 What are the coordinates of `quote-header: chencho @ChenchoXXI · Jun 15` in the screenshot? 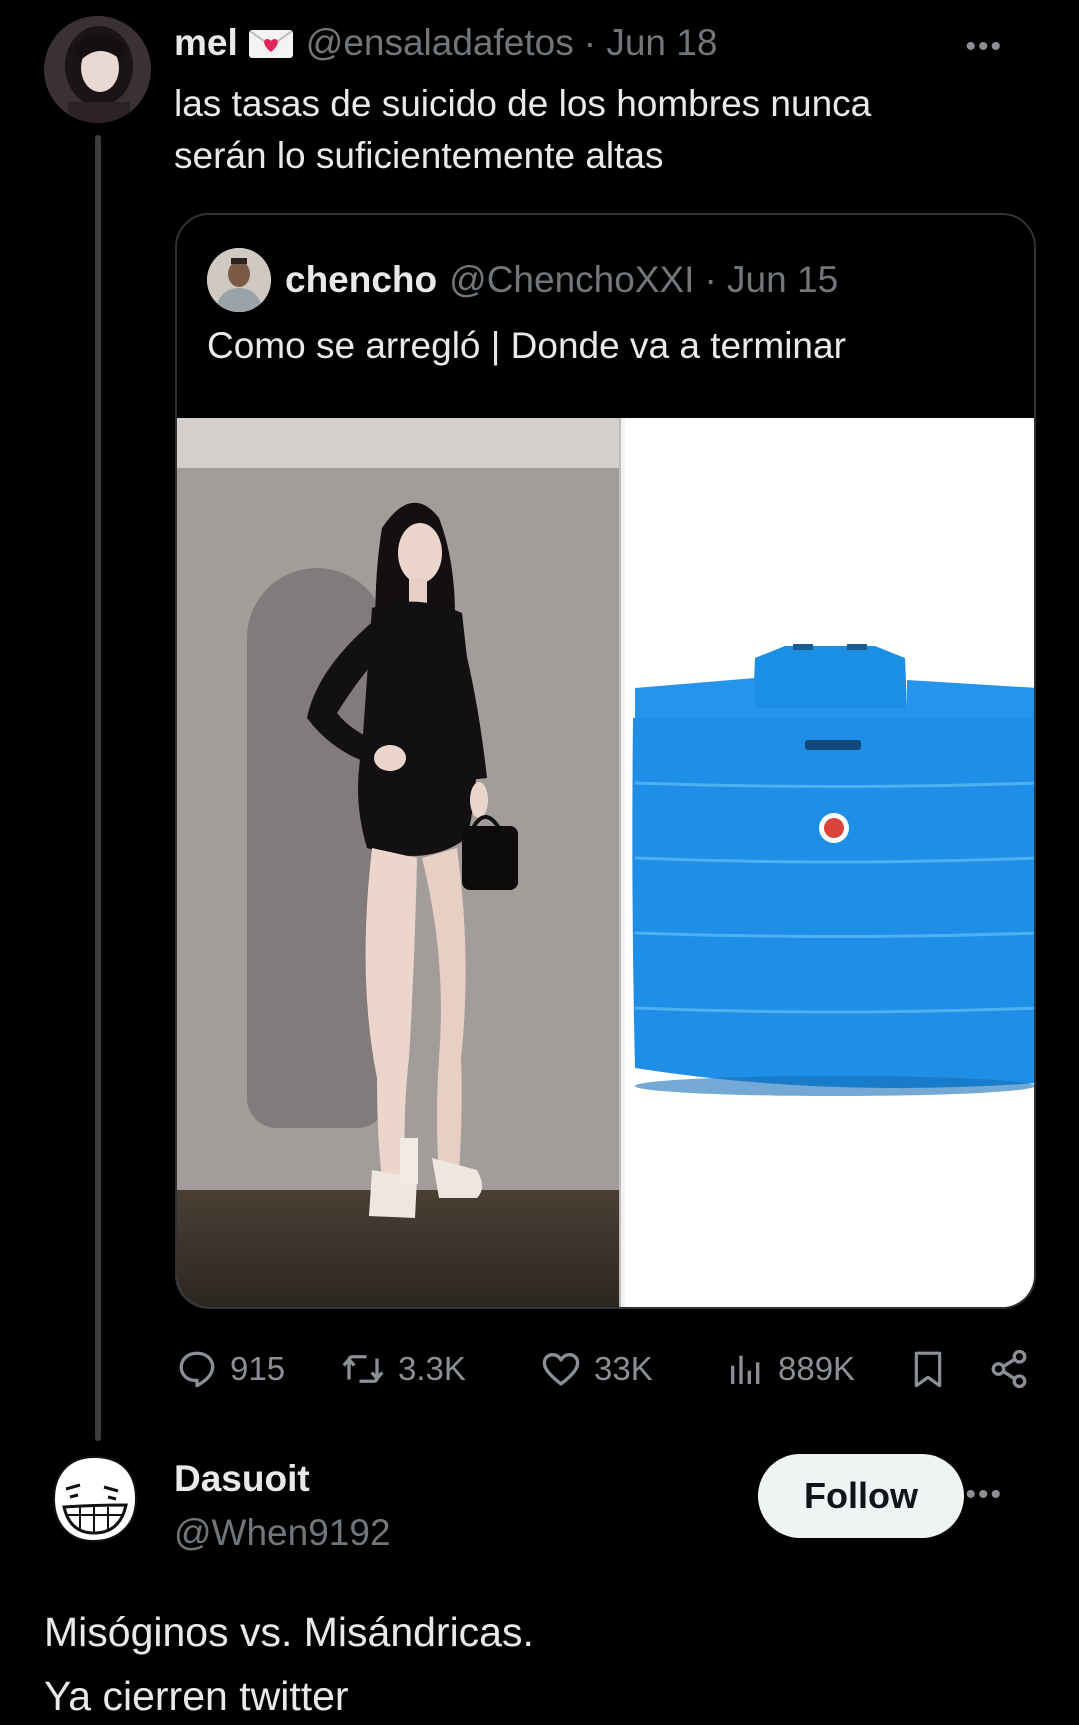 It's located at (561, 280).